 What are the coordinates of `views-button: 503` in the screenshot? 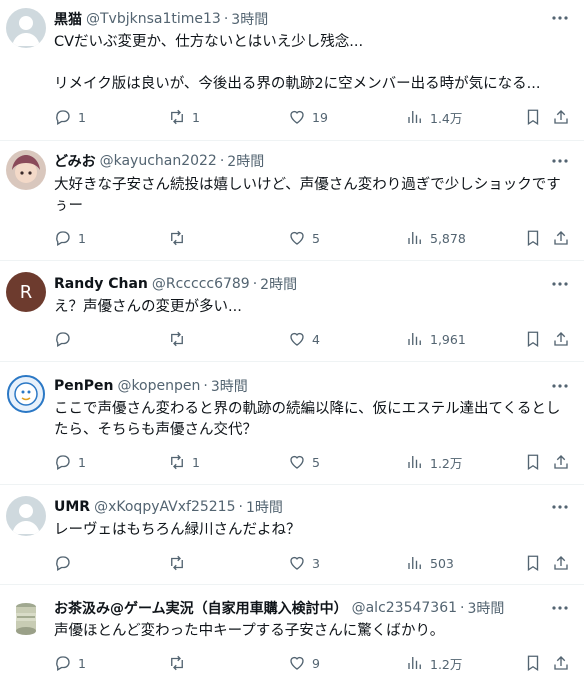 It's located at (430, 563).